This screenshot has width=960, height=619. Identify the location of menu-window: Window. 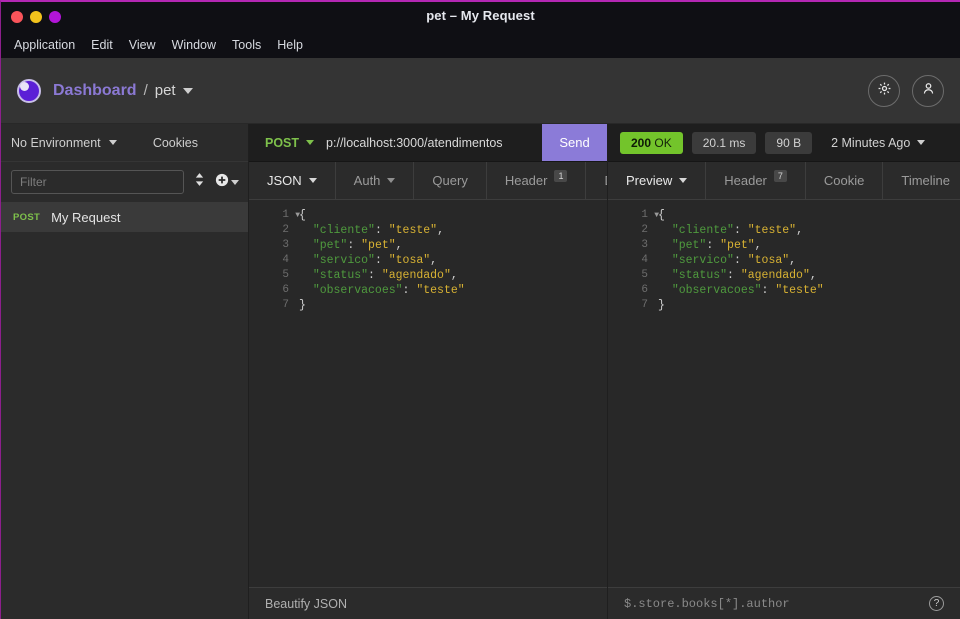
(194, 45).